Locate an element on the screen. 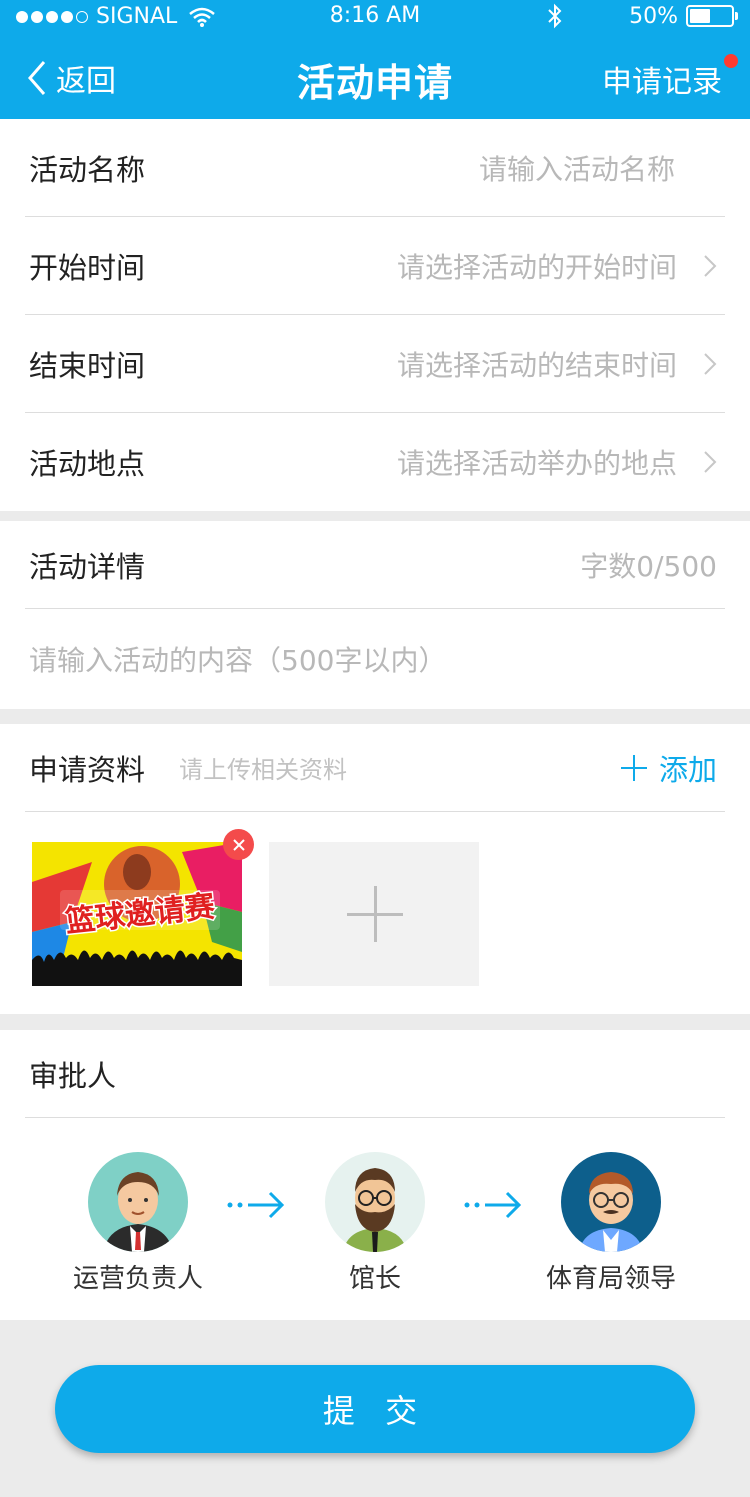 This screenshot has height=1497, width=750. details-label: 活动详情 is located at coordinates (87, 566).